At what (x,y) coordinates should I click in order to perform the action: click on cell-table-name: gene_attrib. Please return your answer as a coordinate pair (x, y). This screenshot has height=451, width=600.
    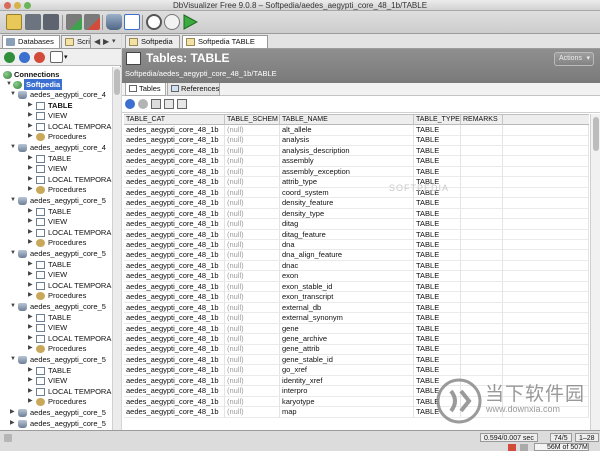
    Looking at the image, I should click on (347, 349).